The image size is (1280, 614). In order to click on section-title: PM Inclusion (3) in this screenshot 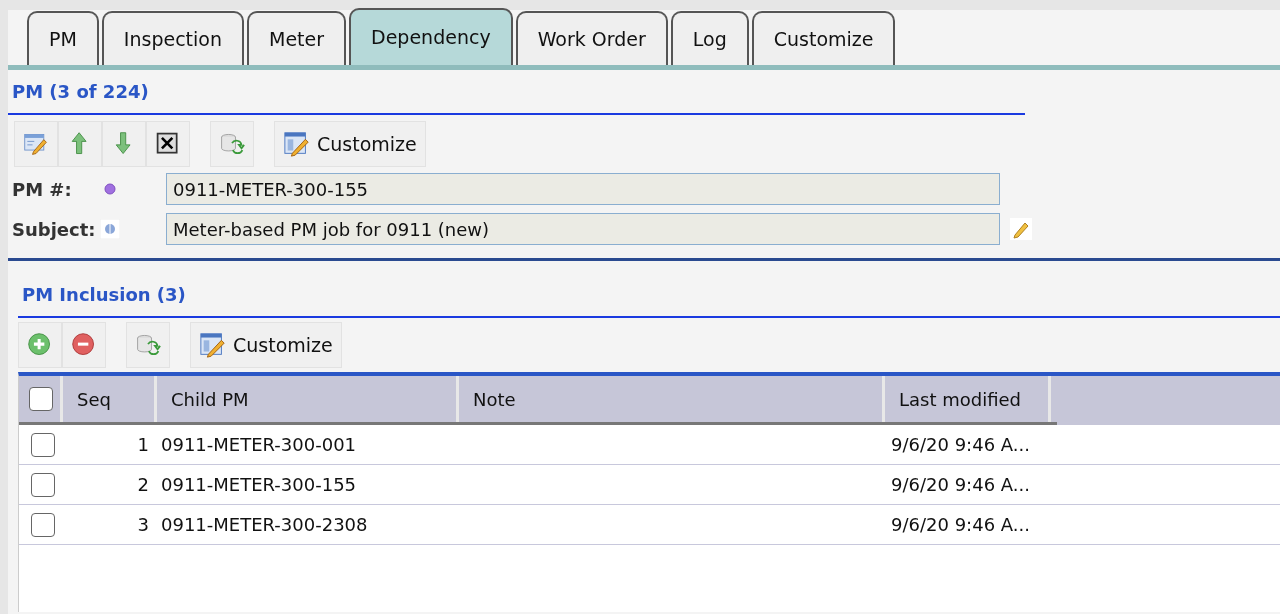, I will do `click(649, 289)`.